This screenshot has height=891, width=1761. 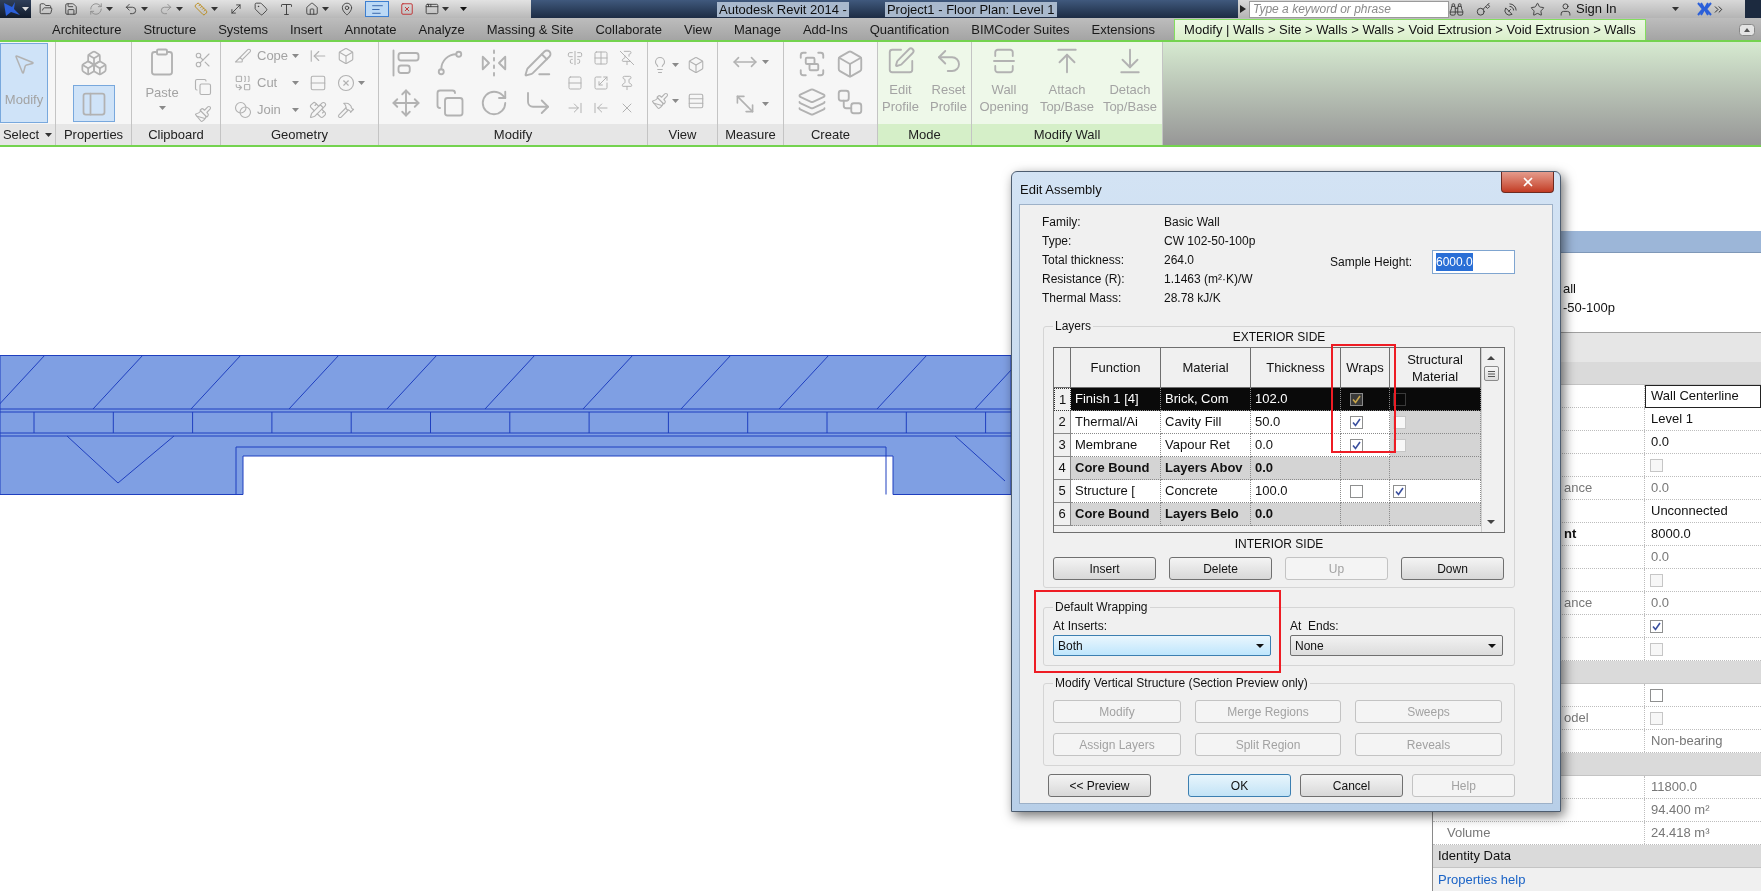 What do you see at coordinates (1220, 568) in the screenshot?
I see `delete-button: Delete` at bounding box center [1220, 568].